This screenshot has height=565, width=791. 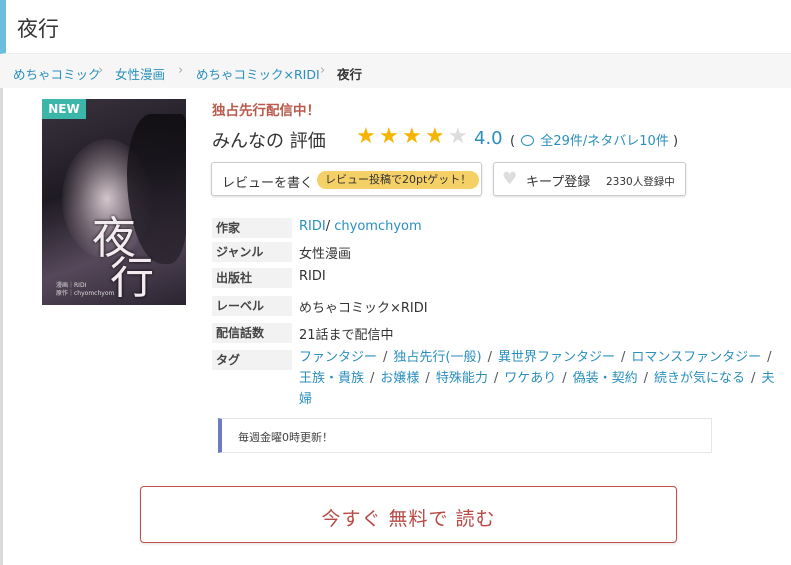 I want to click on genre-link: 女性漫画, so click(x=325, y=252).